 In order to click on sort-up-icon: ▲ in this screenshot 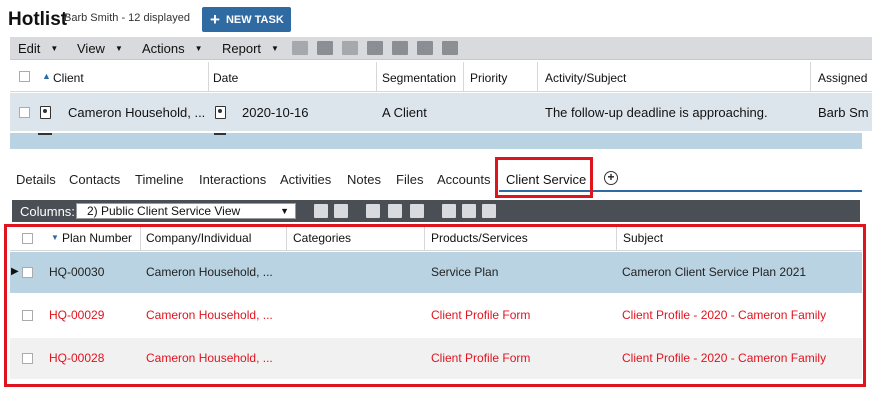, I will do `click(46, 76)`.